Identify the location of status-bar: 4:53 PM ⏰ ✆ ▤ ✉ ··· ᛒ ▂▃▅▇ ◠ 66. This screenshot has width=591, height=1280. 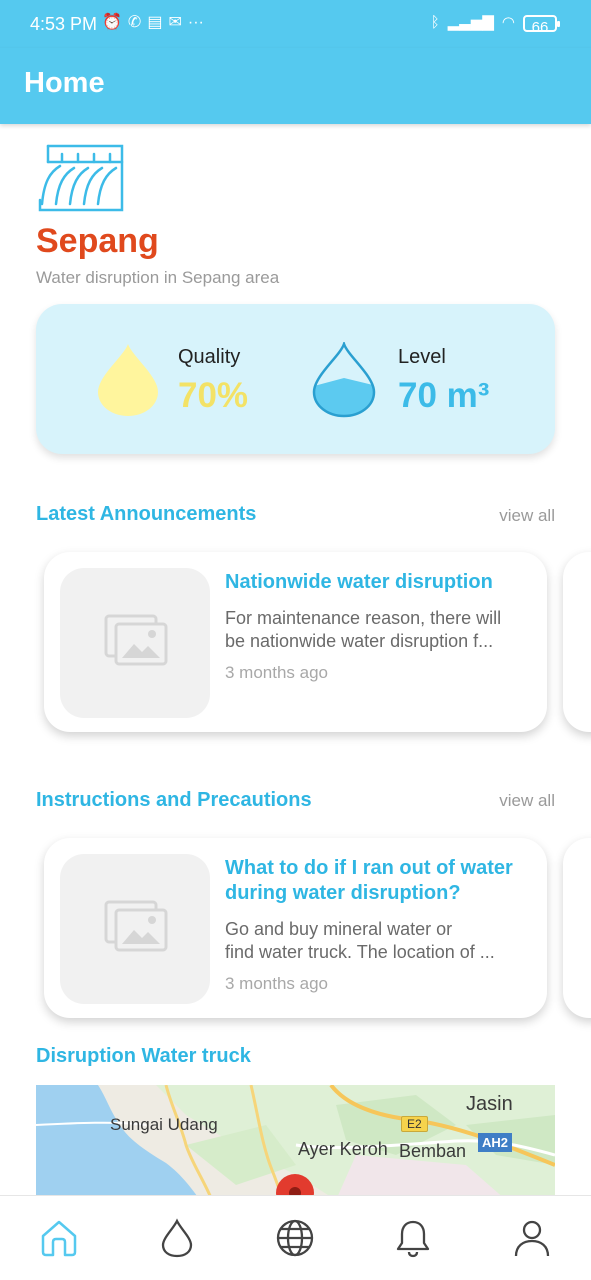
(295, 24).